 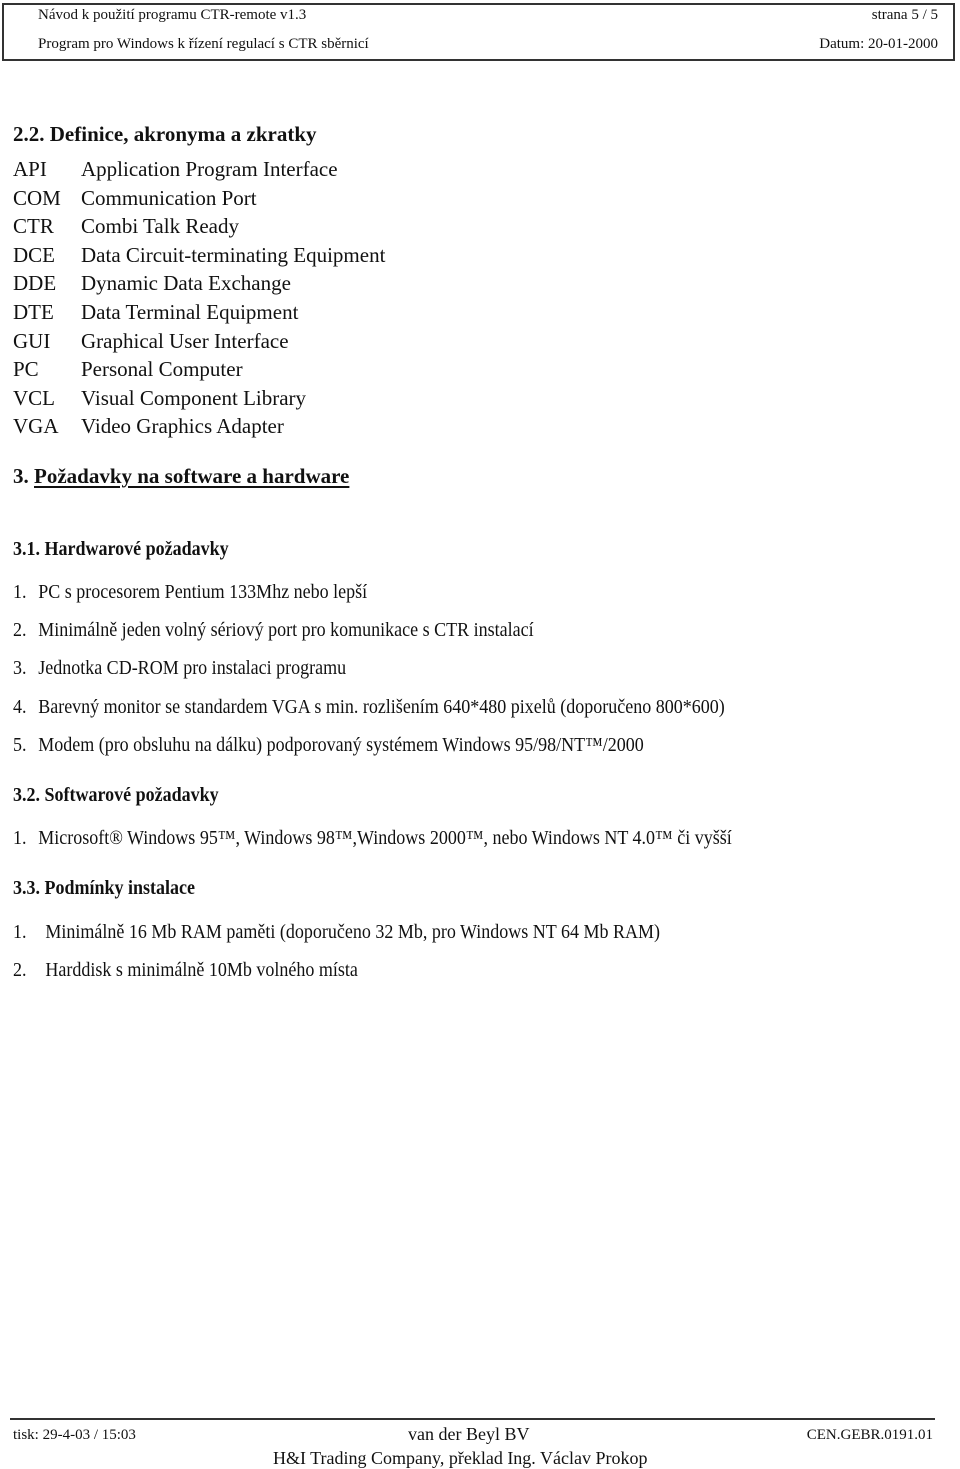 I want to click on footer-divider, so click(x=472, y=1419).